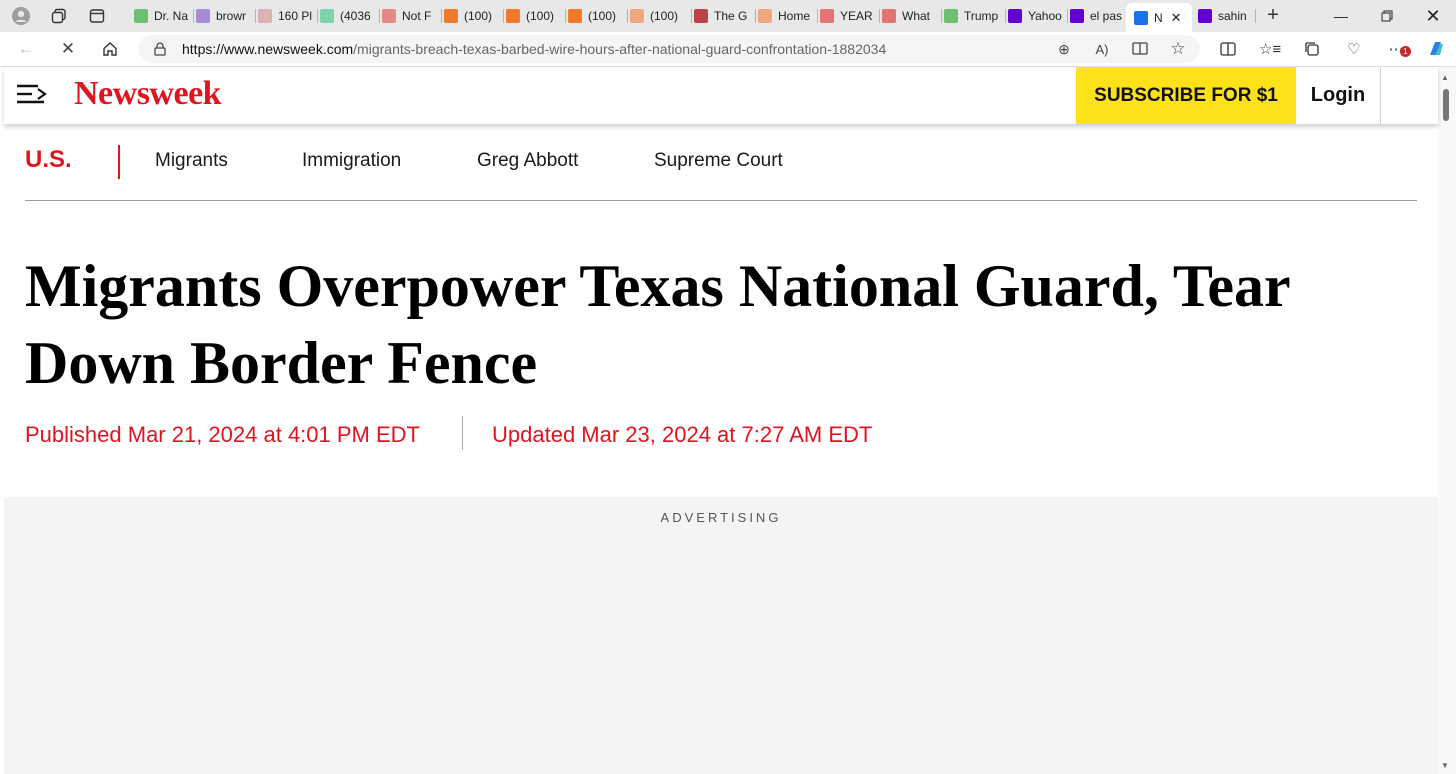 The height and width of the screenshot is (774, 1456). Describe the element at coordinates (794, 16) in the screenshot. I see `browser-tab-title: Home` at that location.